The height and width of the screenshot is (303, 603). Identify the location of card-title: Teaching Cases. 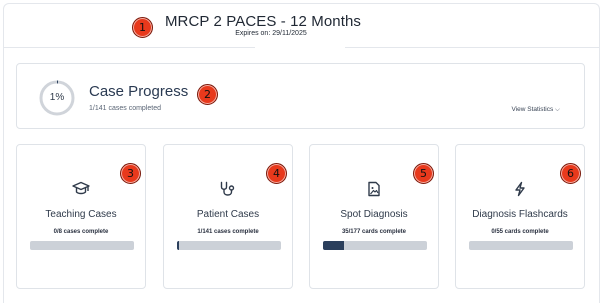
(81, 214).